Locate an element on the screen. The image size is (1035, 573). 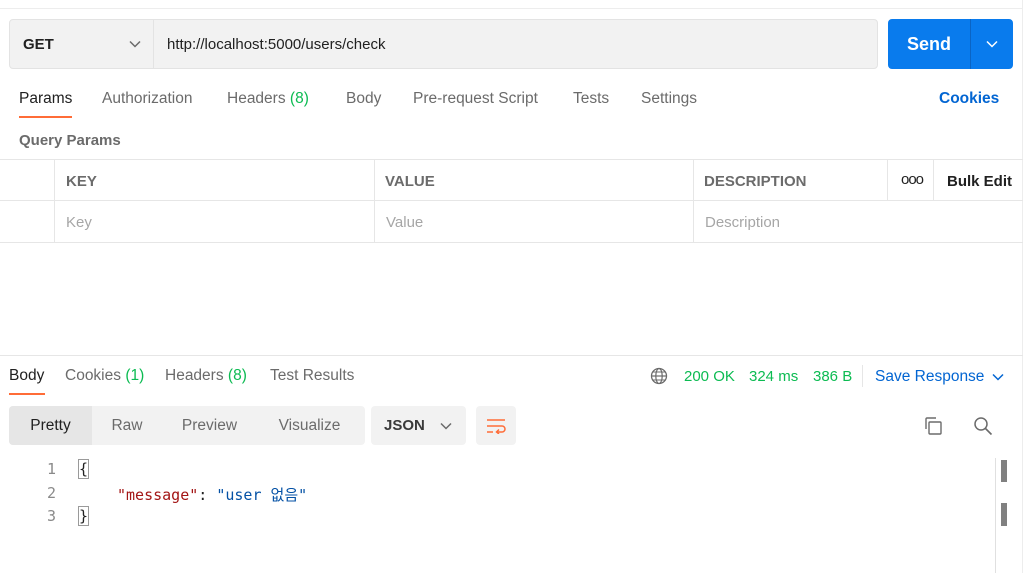
view-label: Raw is located at coordinates (127, 425).